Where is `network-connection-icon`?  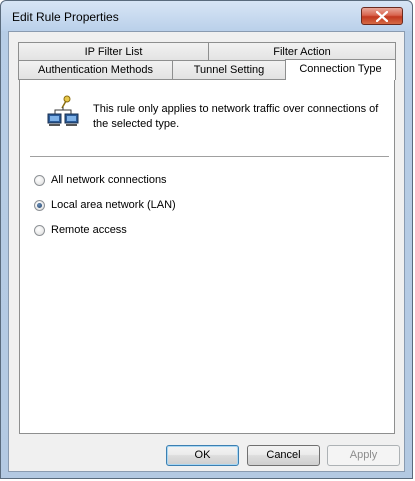
network-connection-icon is located at coordinates (63, 110).